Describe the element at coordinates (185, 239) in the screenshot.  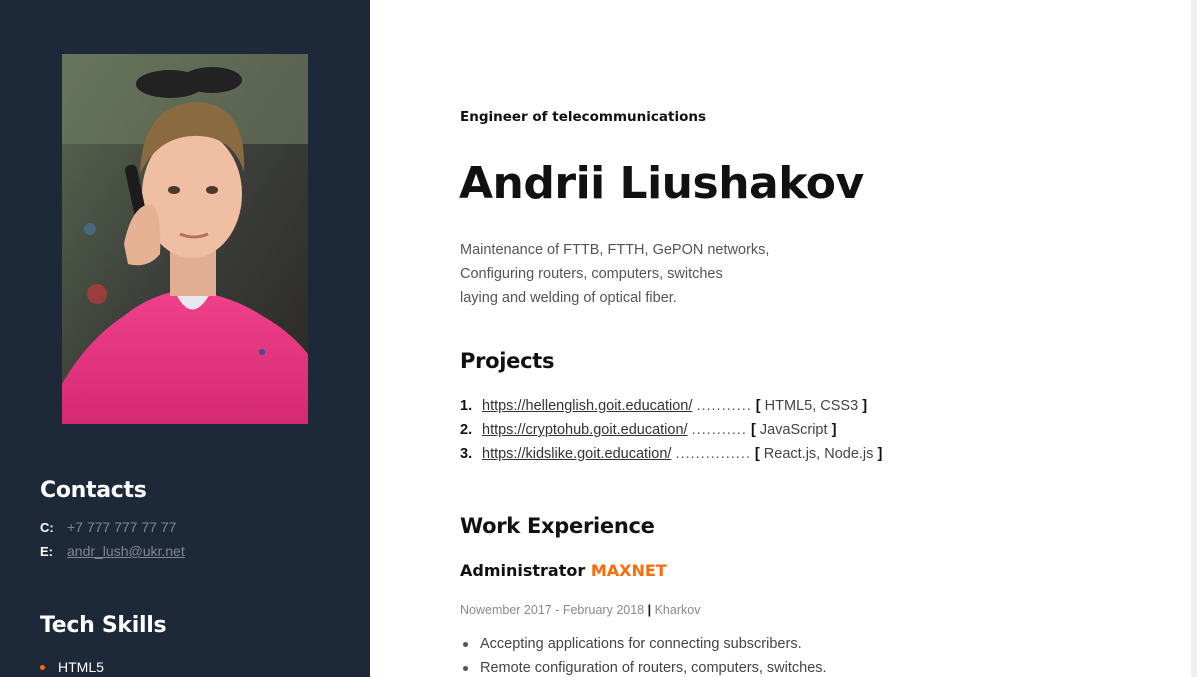
I see `profile-photo` at that location.